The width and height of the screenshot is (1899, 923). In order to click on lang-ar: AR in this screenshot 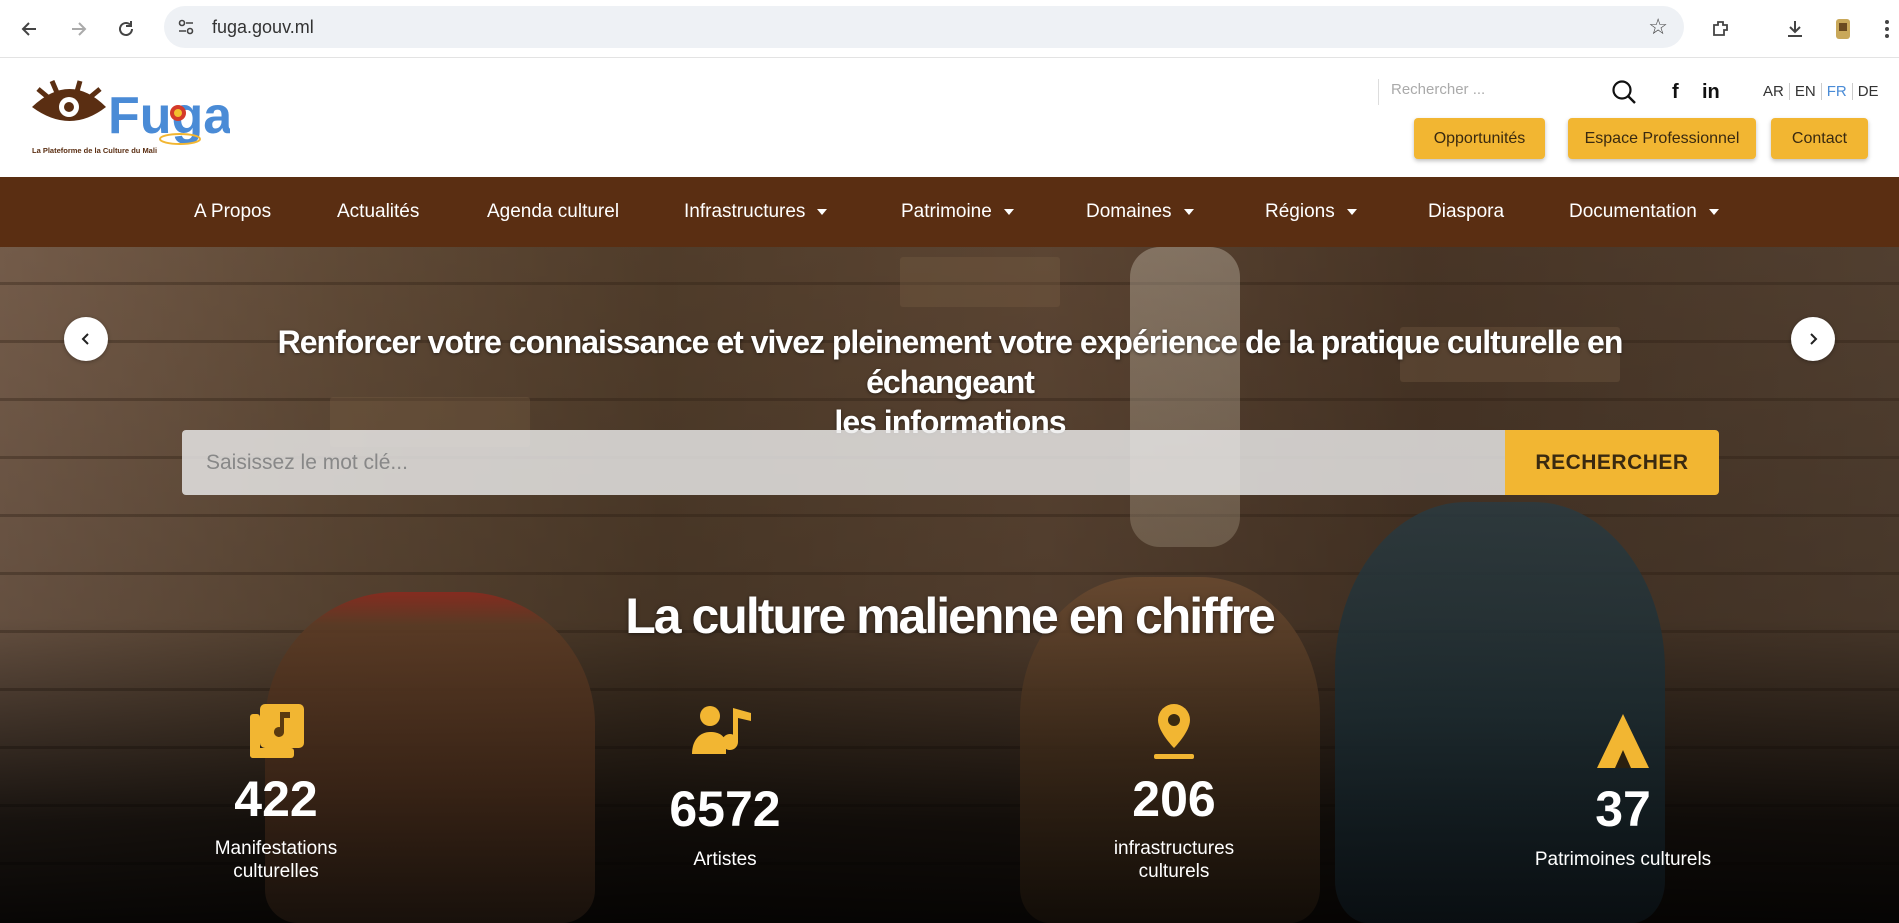, I will do `click(1774, 91)`.